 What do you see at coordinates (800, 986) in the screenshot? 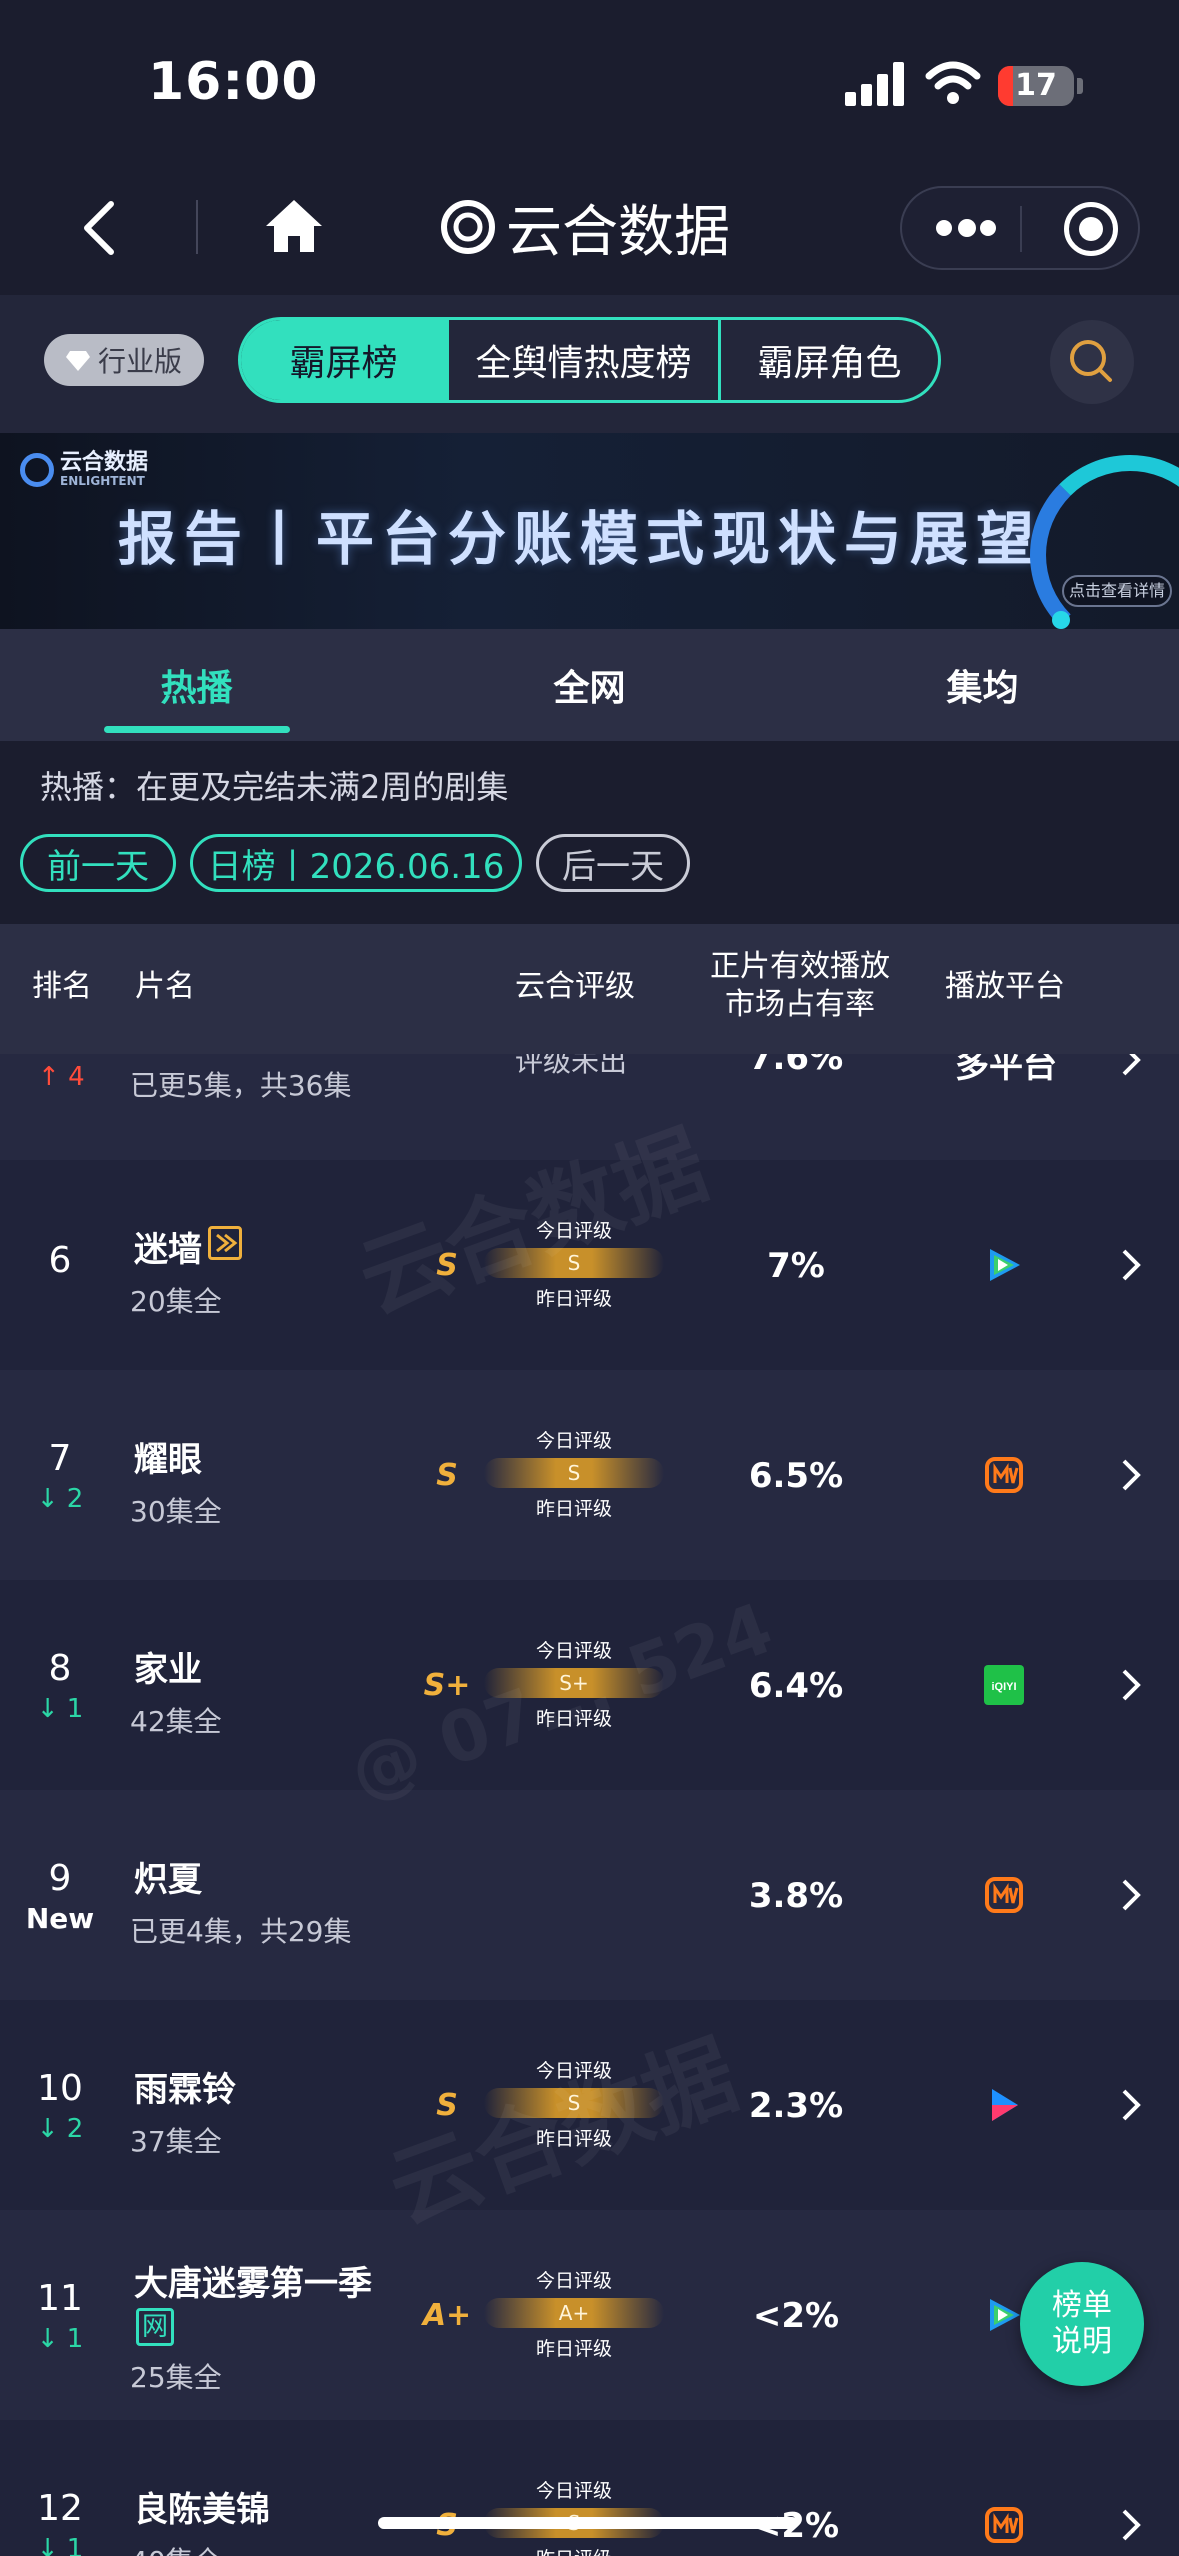
I see `col-share: 正片有效播放 市场占有率` at bounding box center [800, 986].